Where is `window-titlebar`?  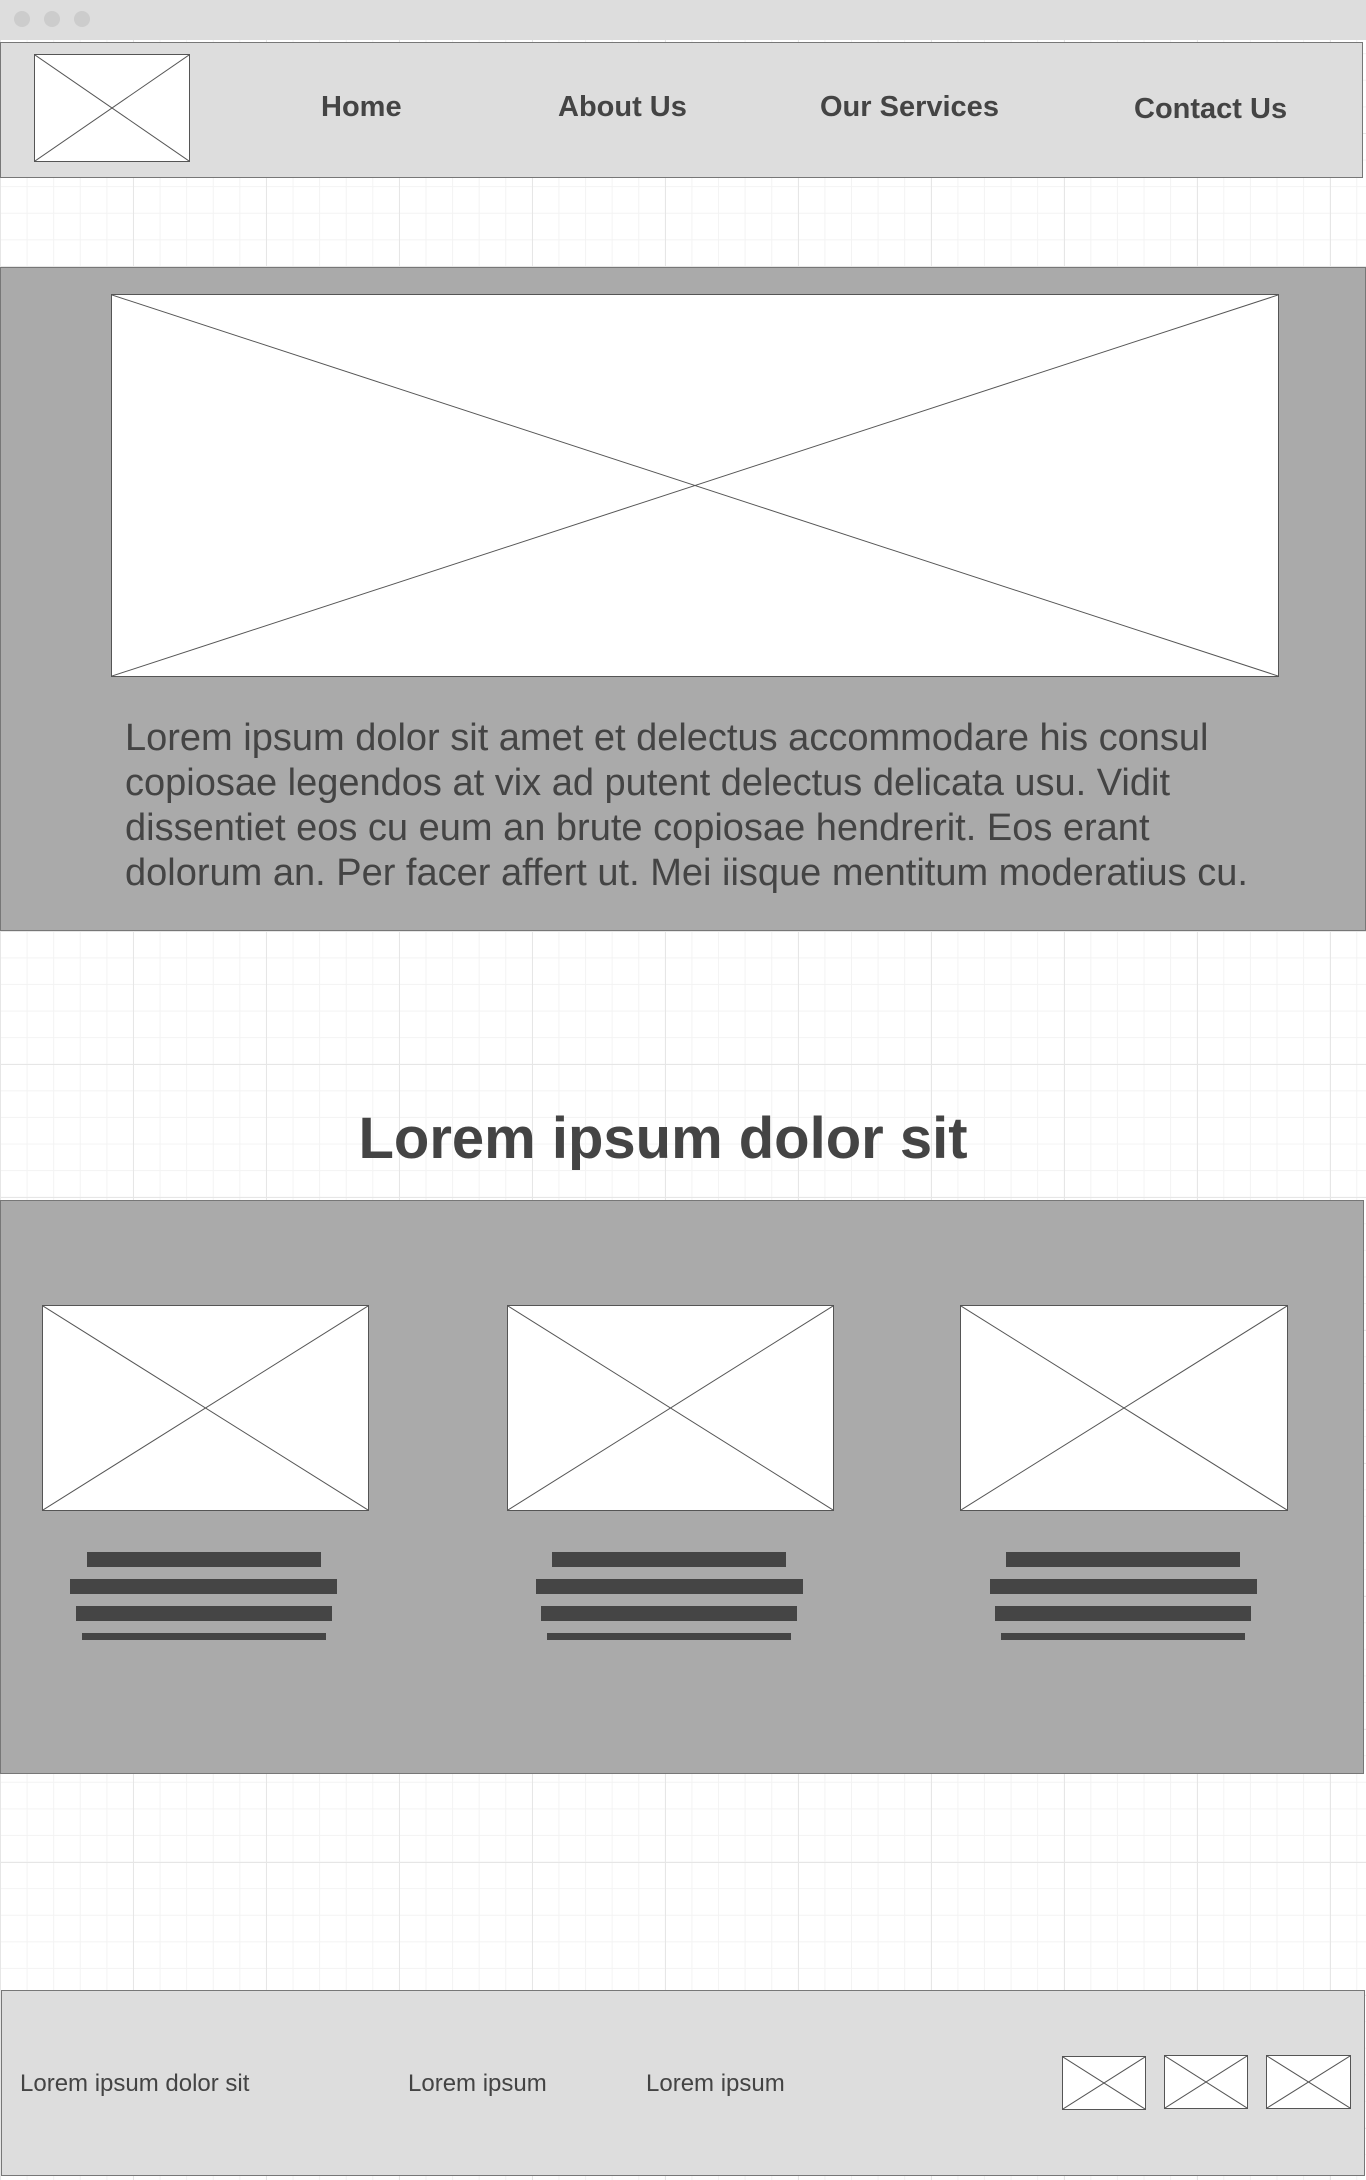
window-titlebar is located at coordinates (683, 20).